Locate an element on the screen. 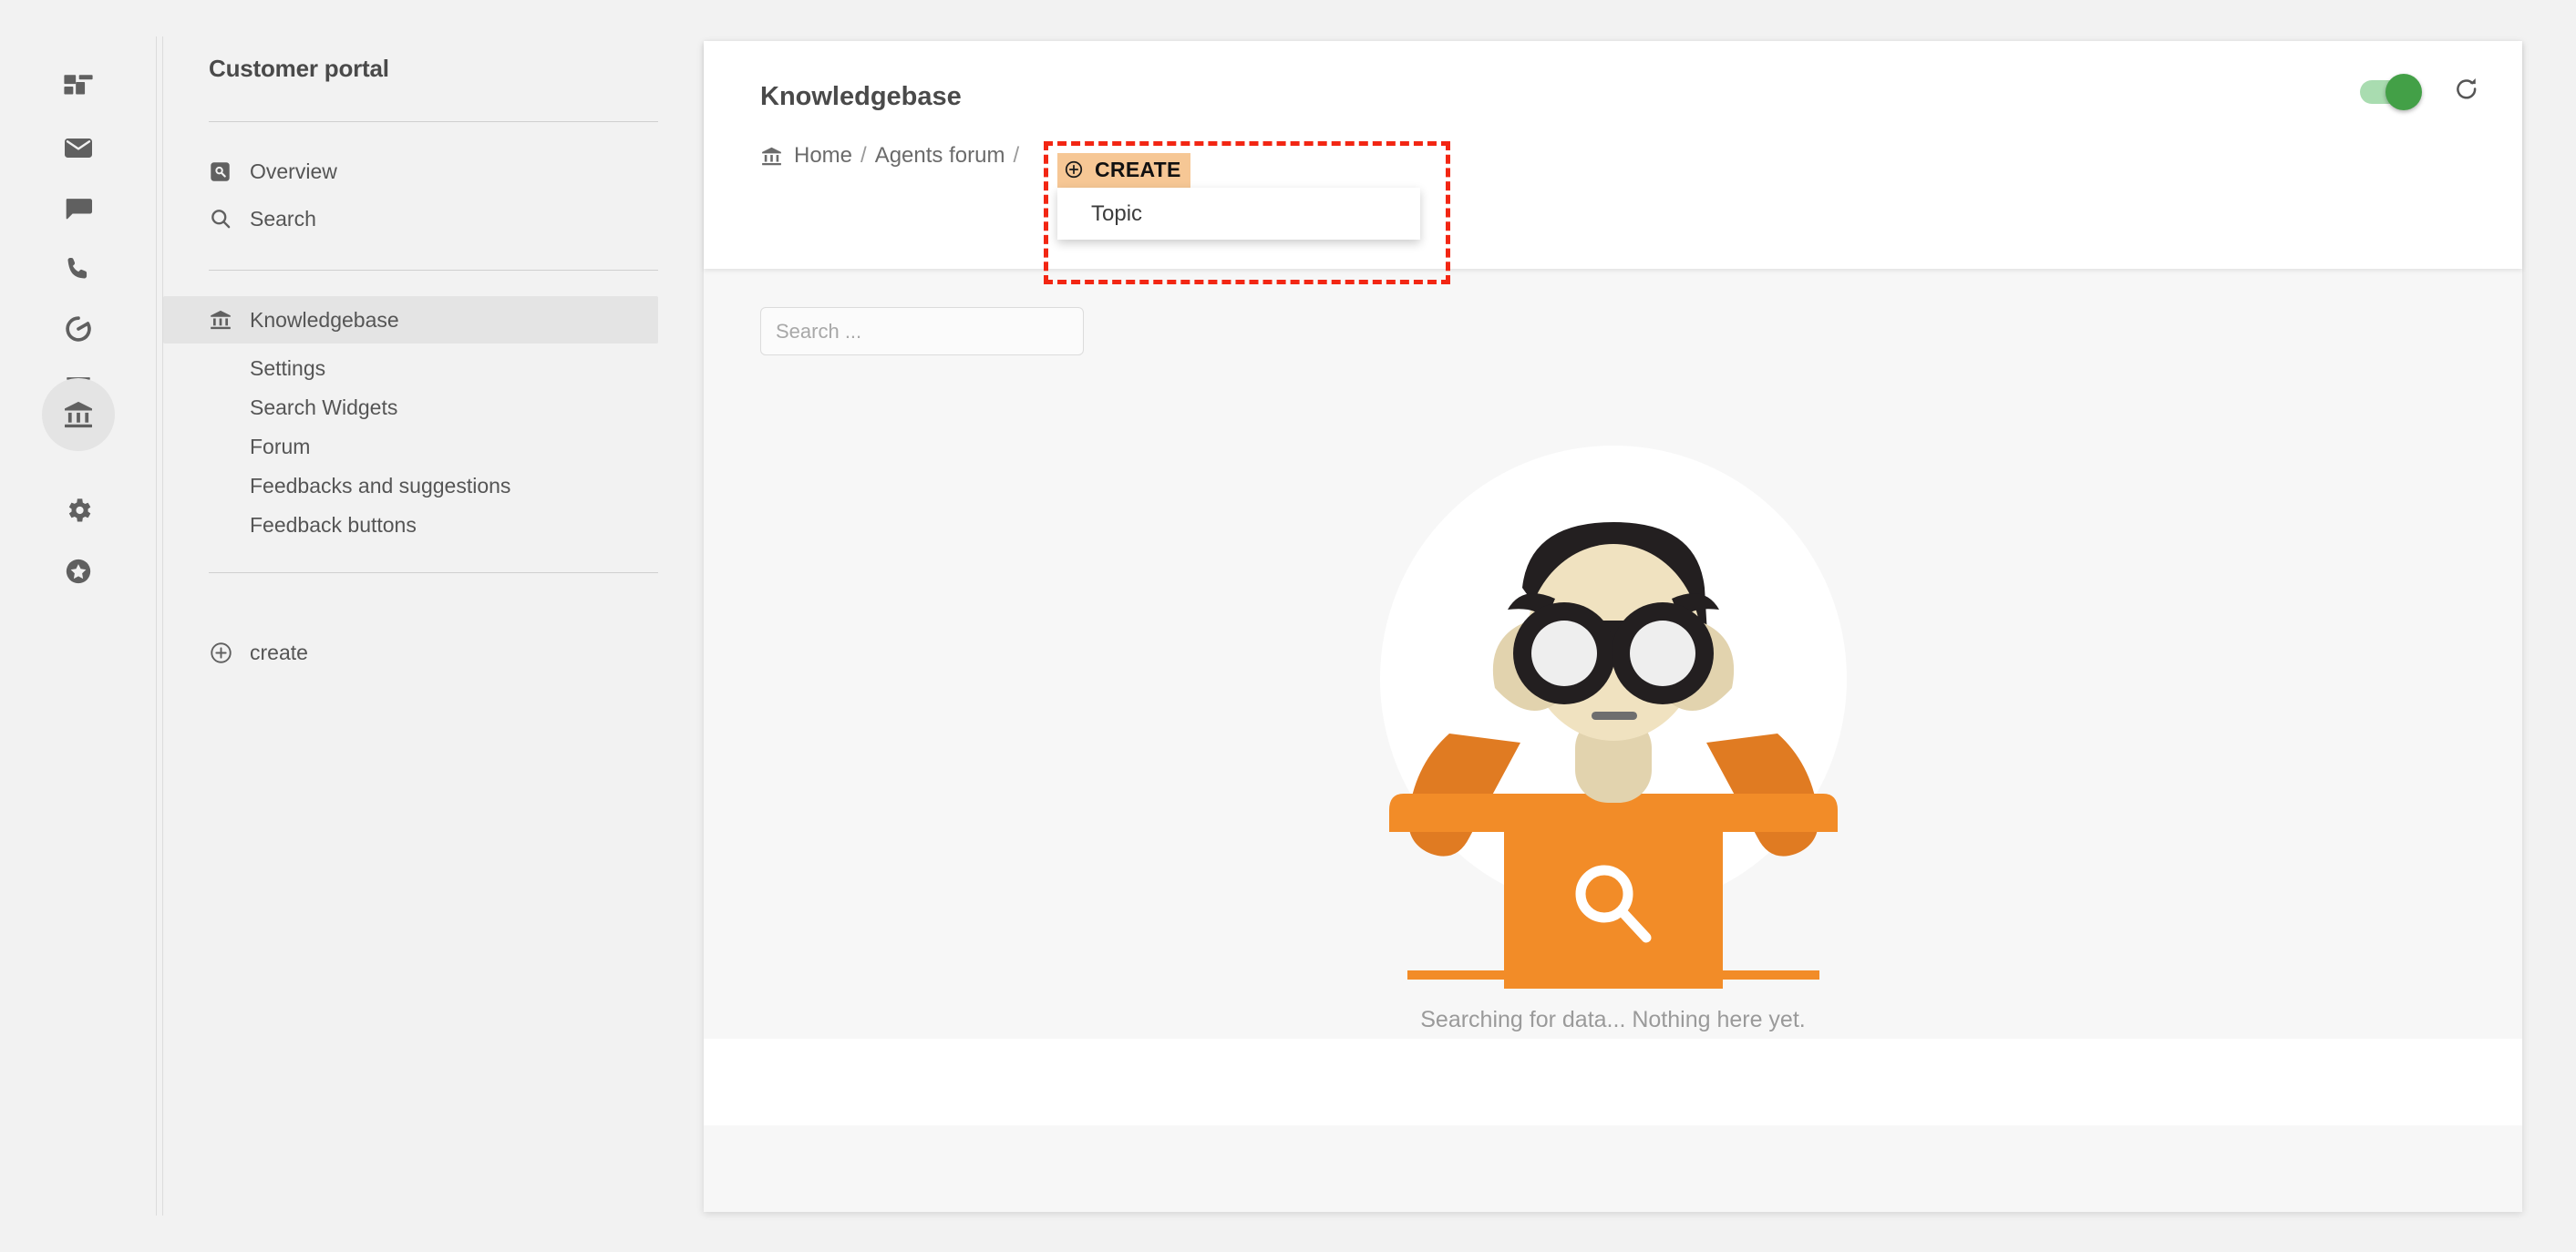 The height and width of the screenshot is (1252, 2576). rail-item-knowledgebase is located at coordinates (78, 414).